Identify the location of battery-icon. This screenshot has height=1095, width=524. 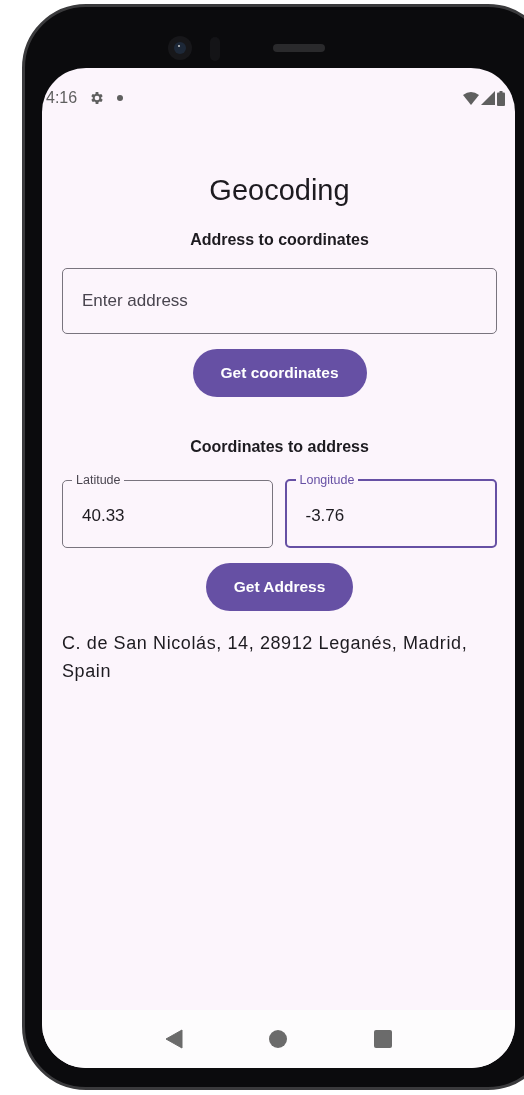
(501, 98).